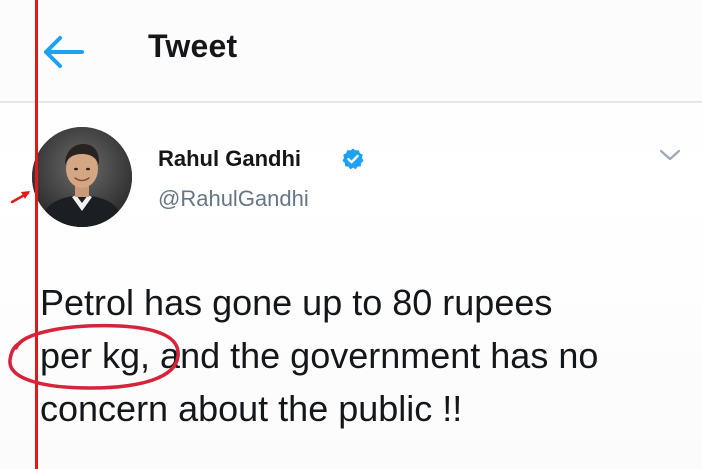 Image resolution: width=702 pixels, height=469 pixels. Describe the element at coordinates (233, 199) in the screenshot. I see `author-handle: @RahulGandhi` at that location.